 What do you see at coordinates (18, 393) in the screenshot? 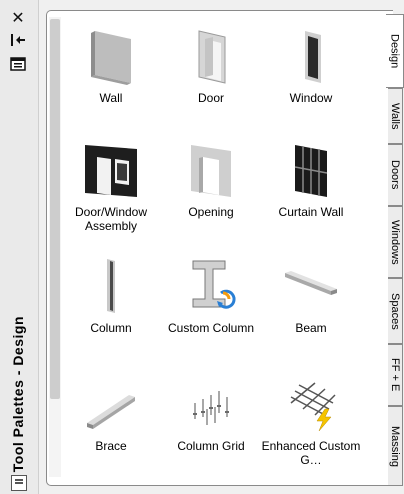
I see `palette-title: Tool Palettes - Design` at bounding box center [18, 393].